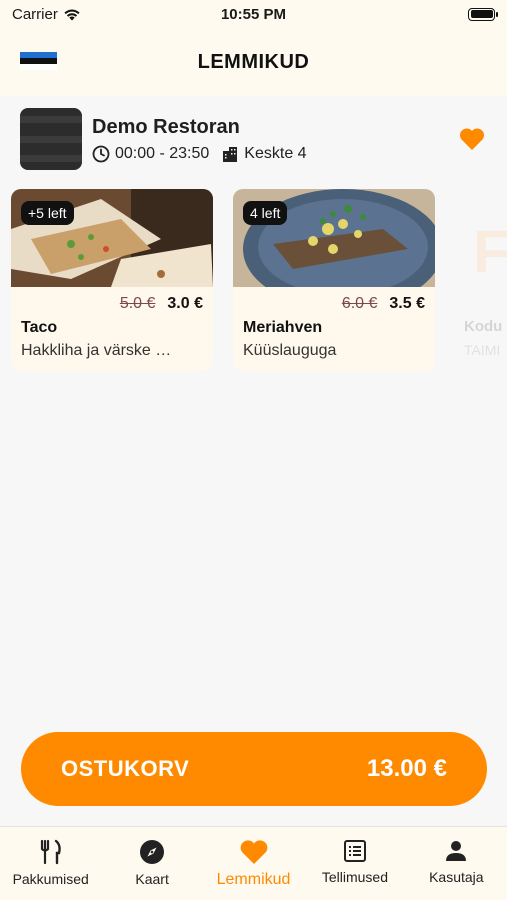 Image resolution: width=507 pixels, height=900 pixels. Describe the element at coordinates (359, 303) in the screenshot. I see `old-price: 6.0 €` at that location.